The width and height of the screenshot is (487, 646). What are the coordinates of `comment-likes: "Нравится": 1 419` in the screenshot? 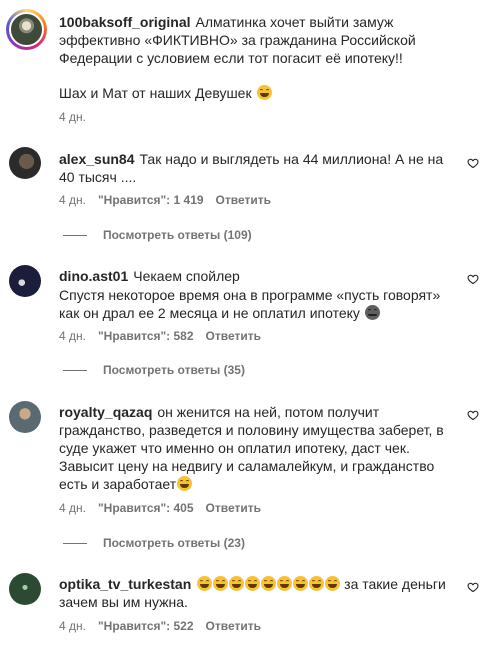 It's located at (151, 200).